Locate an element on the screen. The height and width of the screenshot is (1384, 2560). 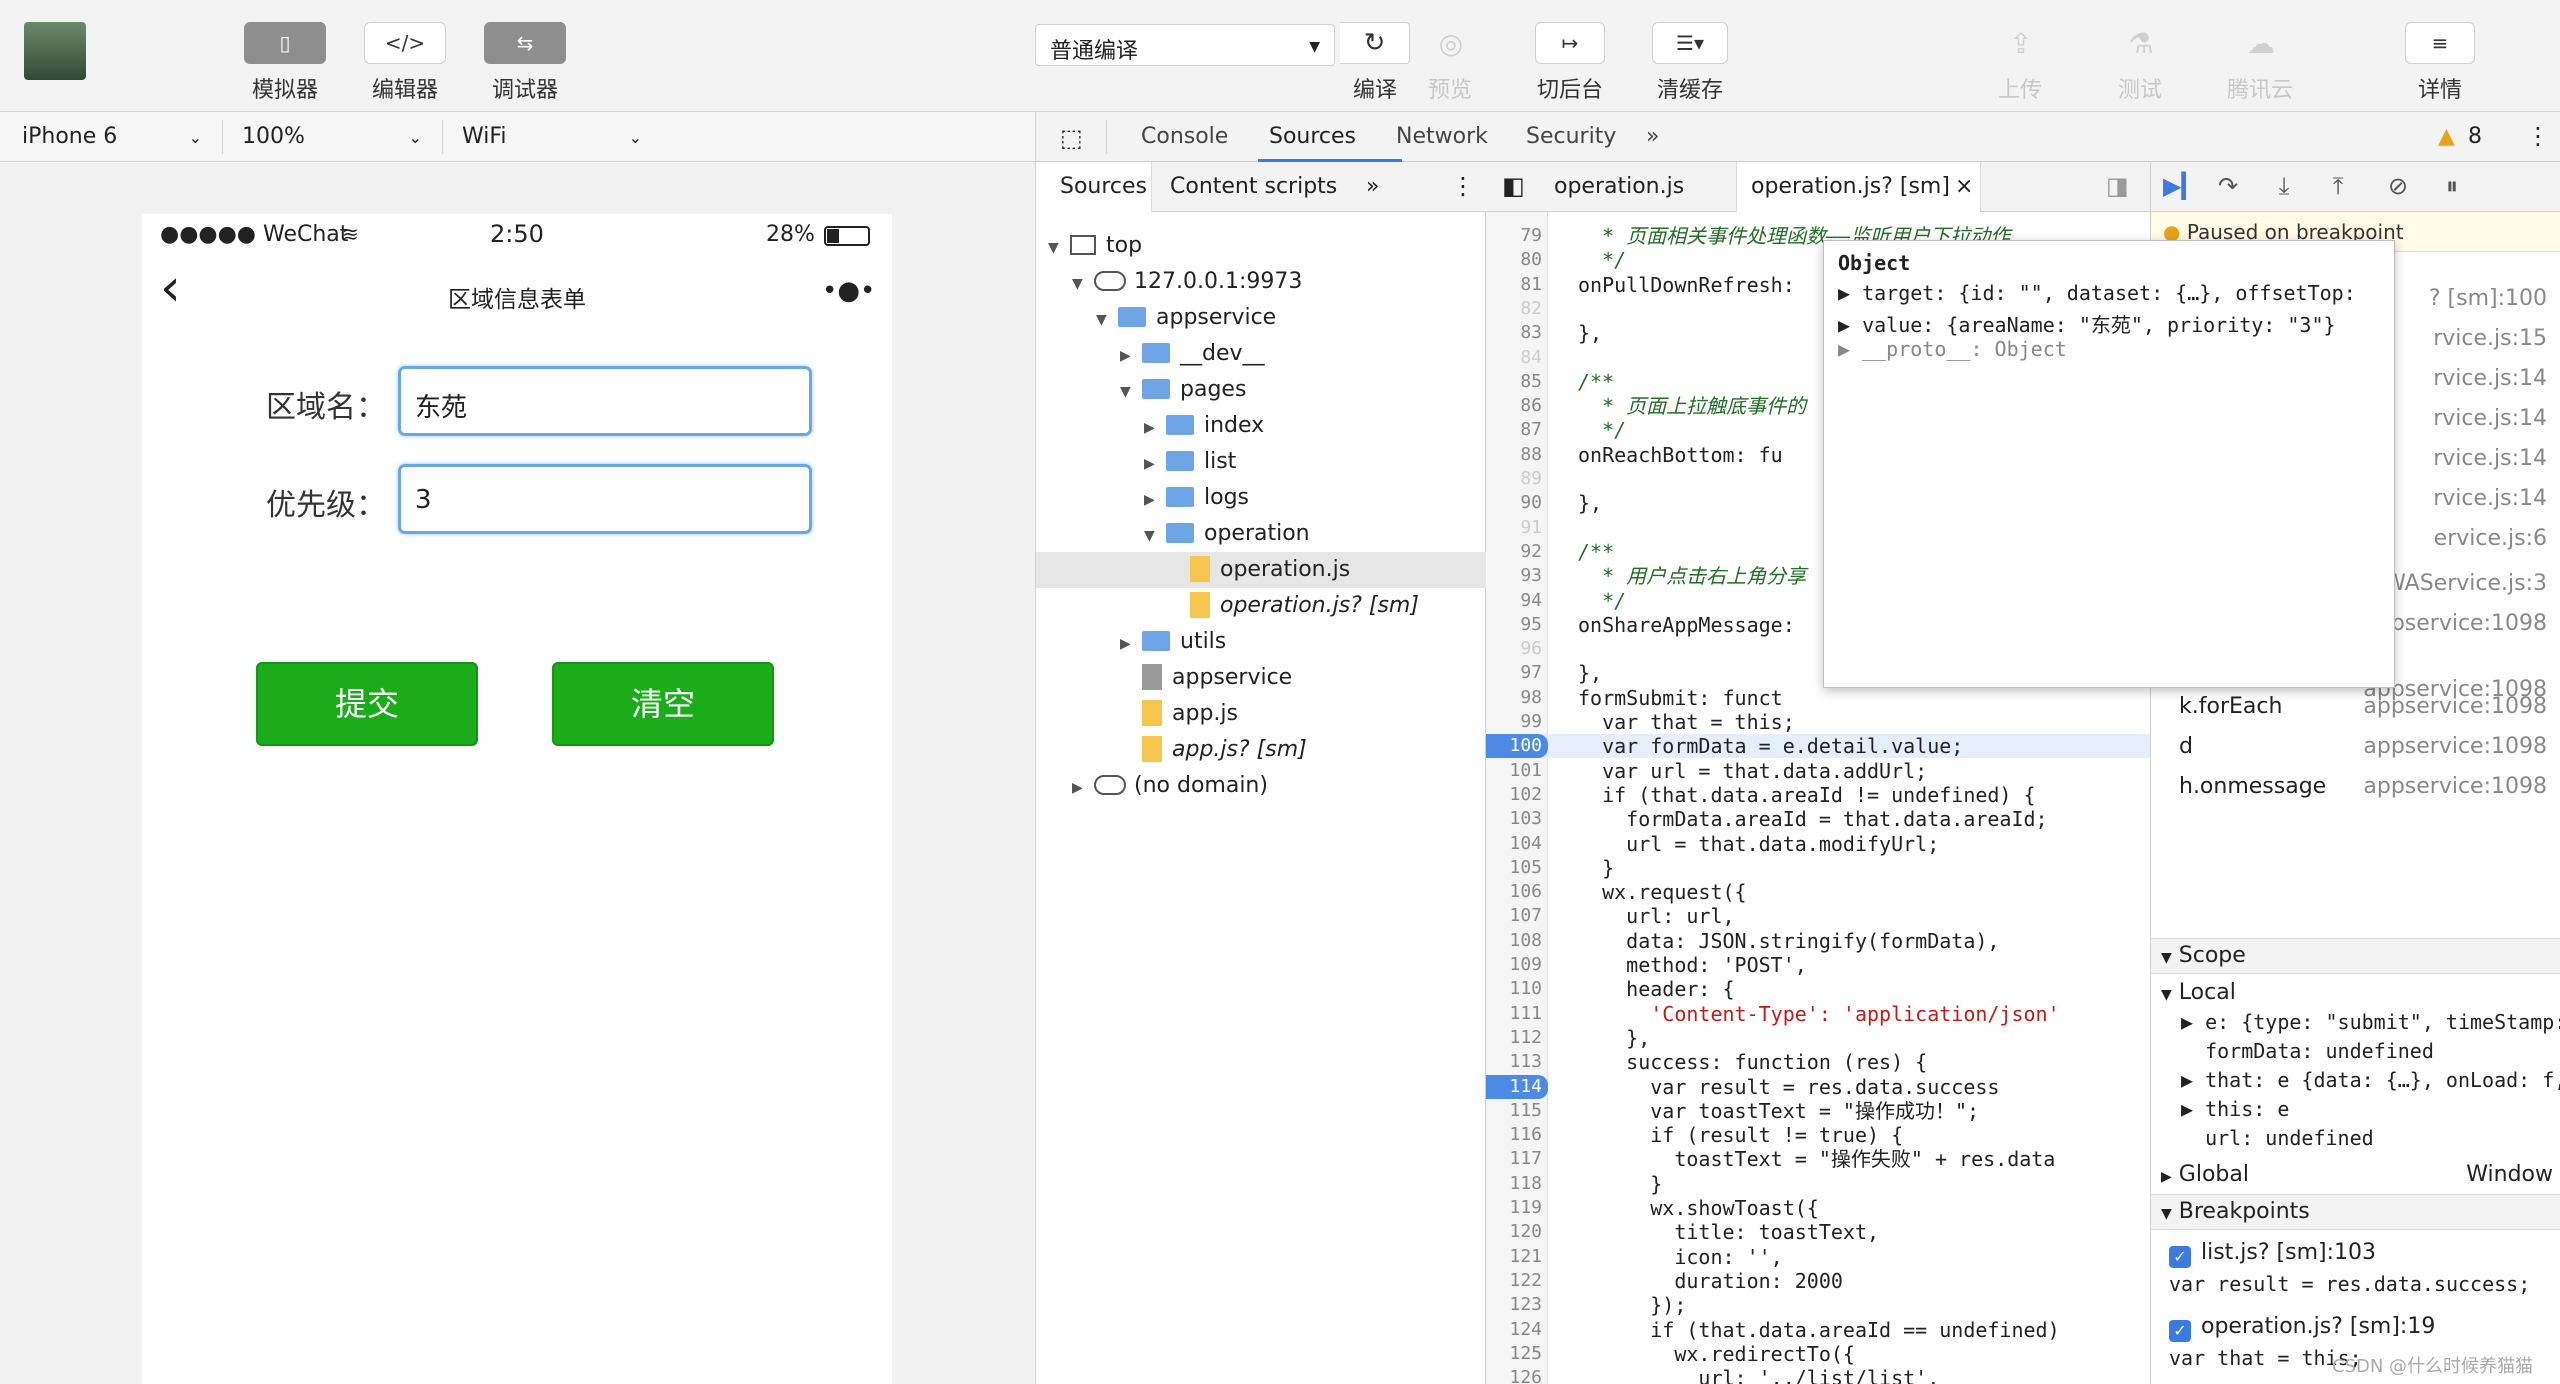
popover-row-value: ▶ value: {areaName: "东苑", priority: "3"} is located at coordinates (2087, 323).